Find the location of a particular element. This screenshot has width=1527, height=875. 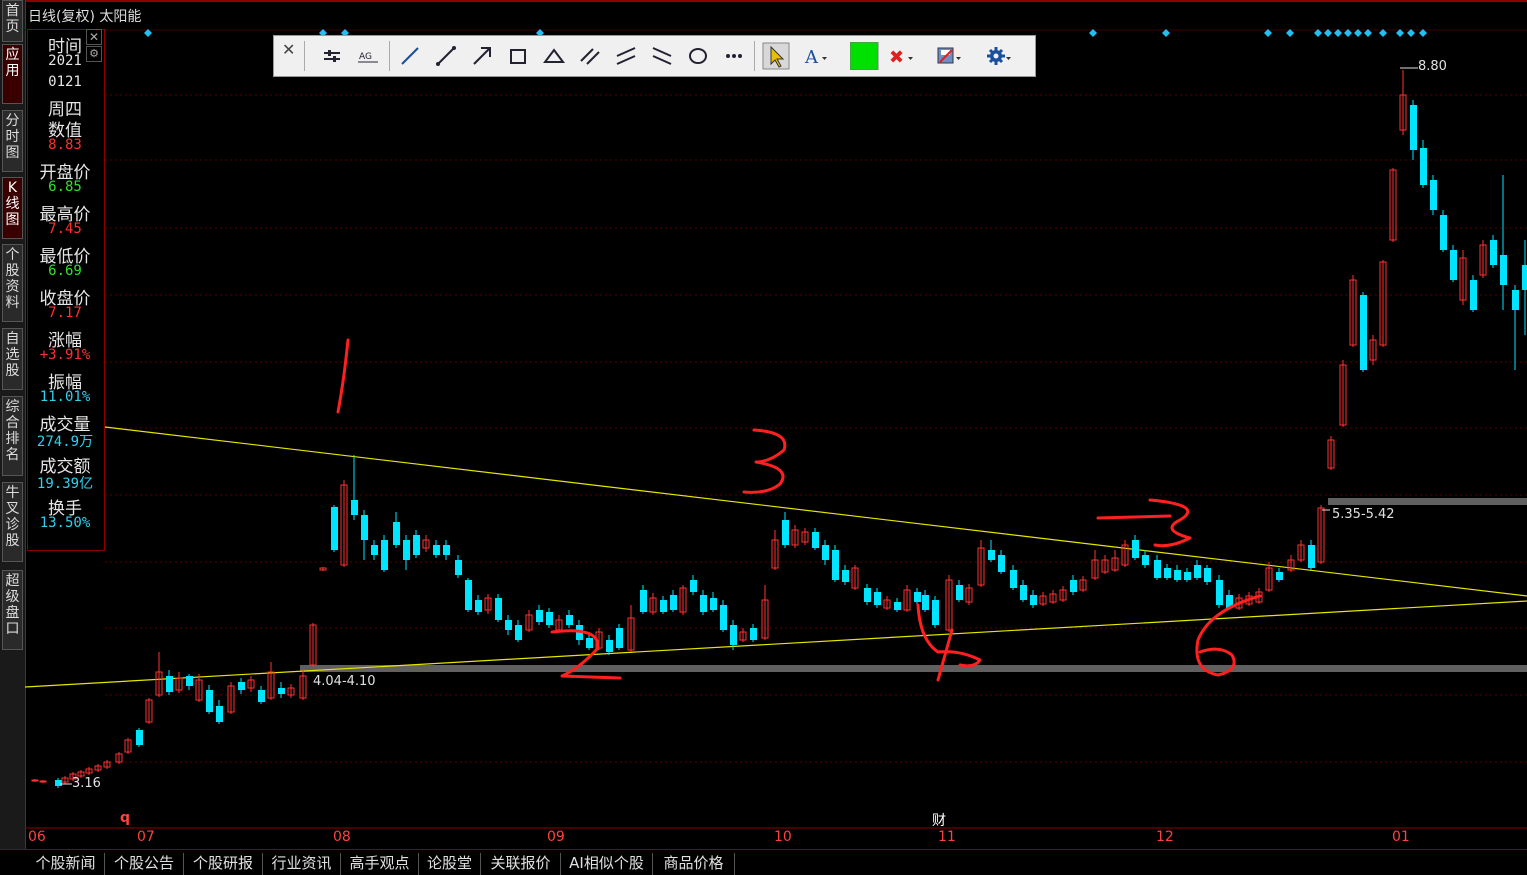

annotation-6-stroke is located at coordinates (1228, 635).